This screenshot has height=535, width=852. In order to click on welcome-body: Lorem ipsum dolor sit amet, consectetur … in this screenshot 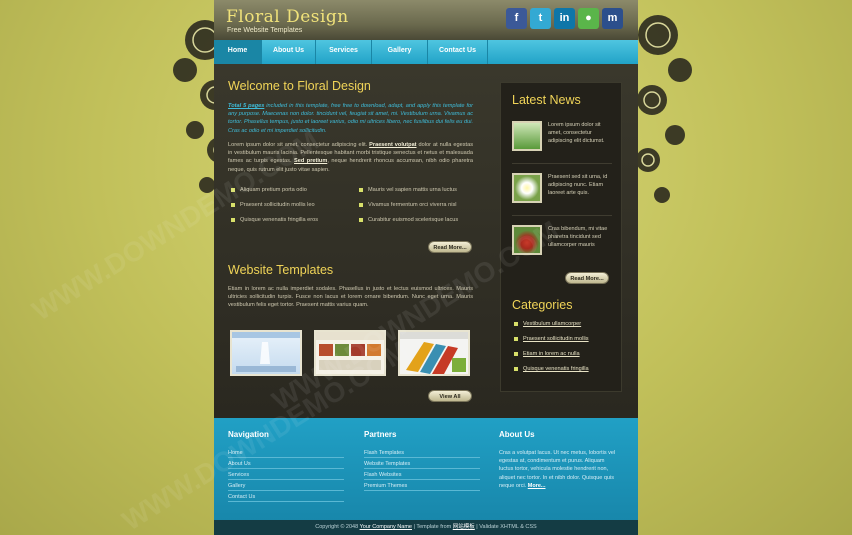, I will do `click(351, 157)`.